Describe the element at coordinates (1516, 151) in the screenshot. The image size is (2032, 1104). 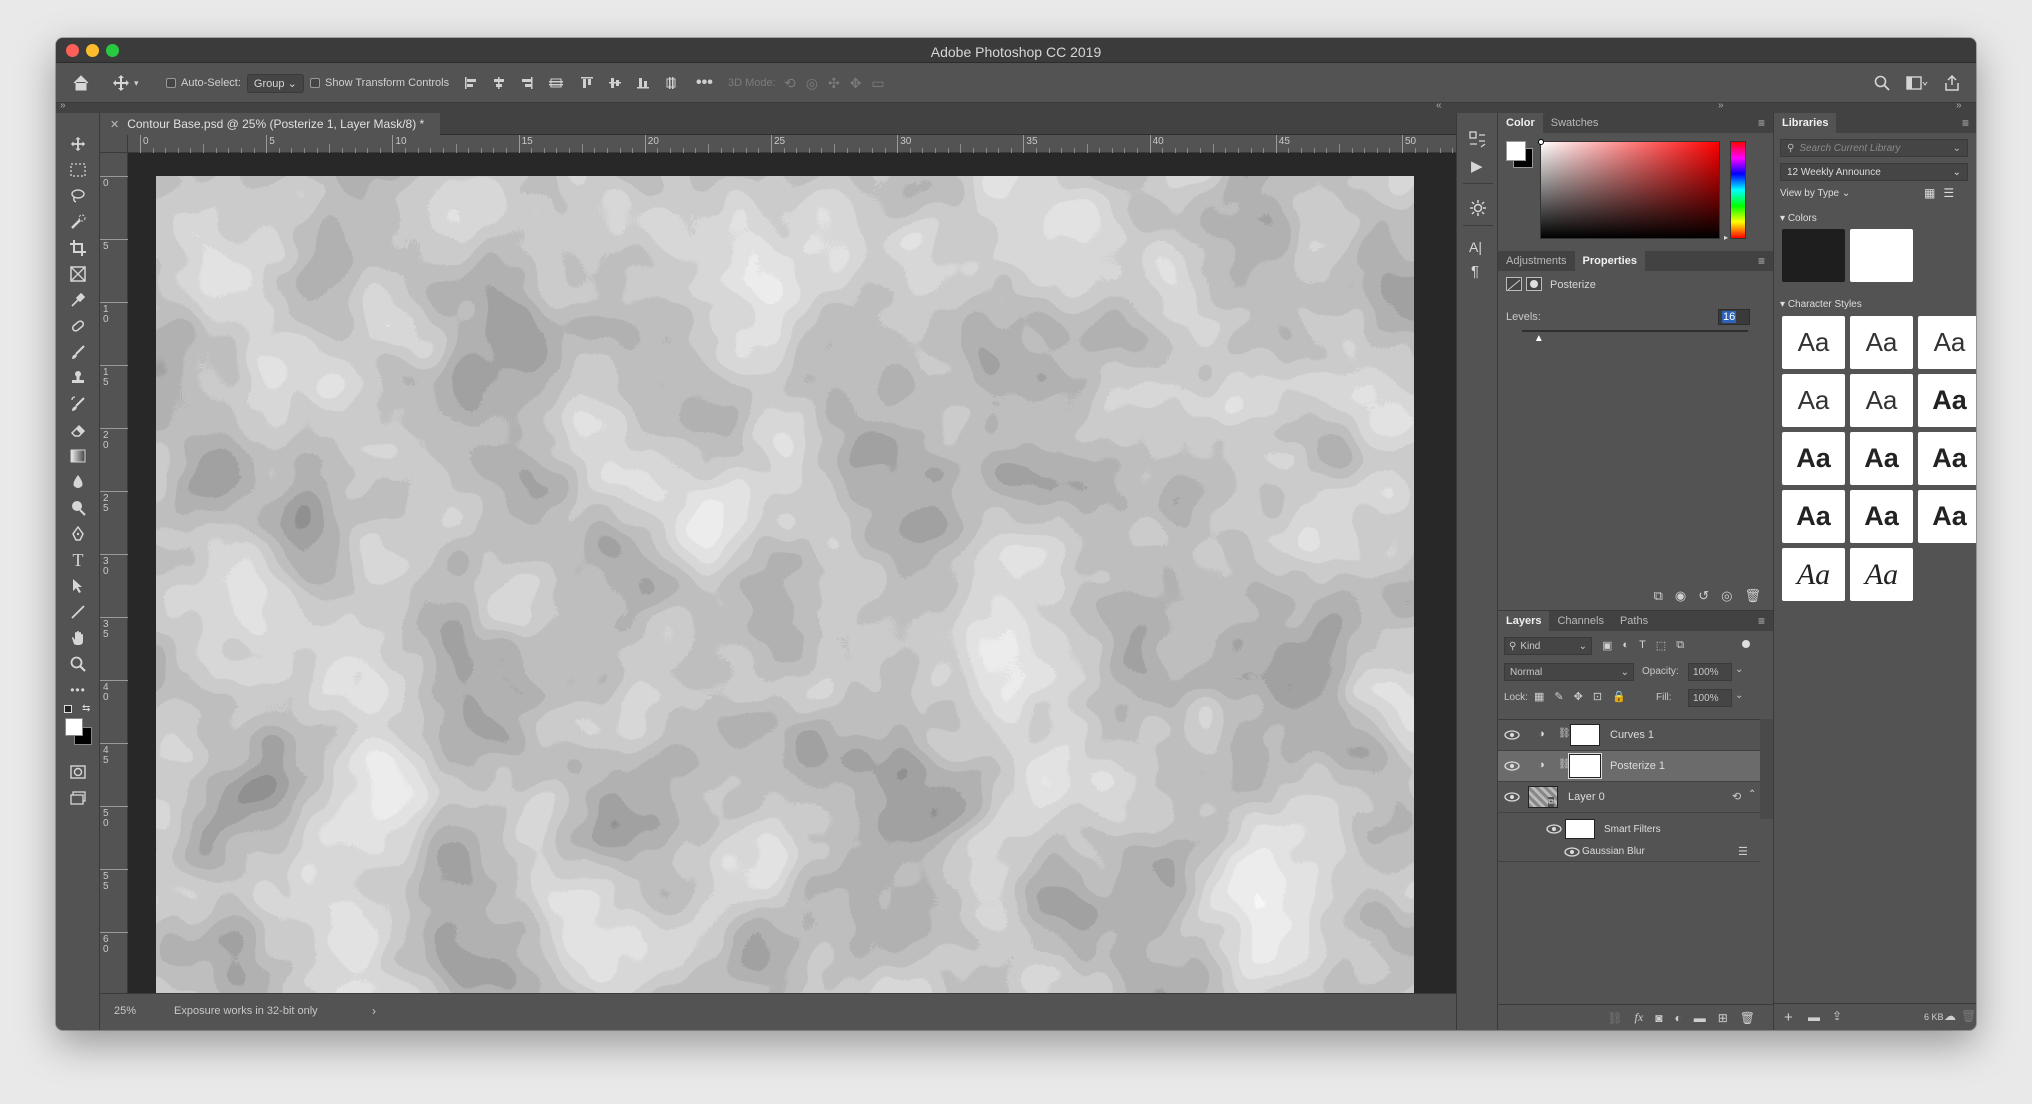
I see `foreground-color-chip` at that location.